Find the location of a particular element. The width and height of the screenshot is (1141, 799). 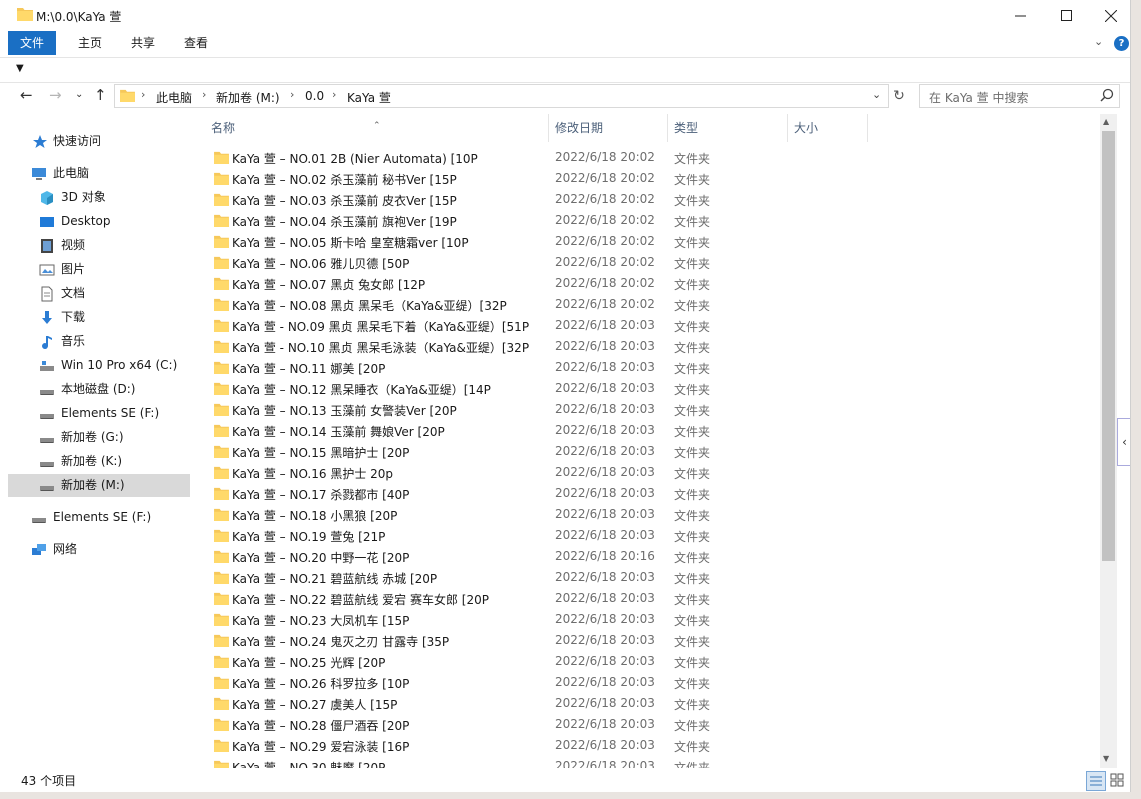

forward-arrow-icon: → is located at coordinates (55, 95).